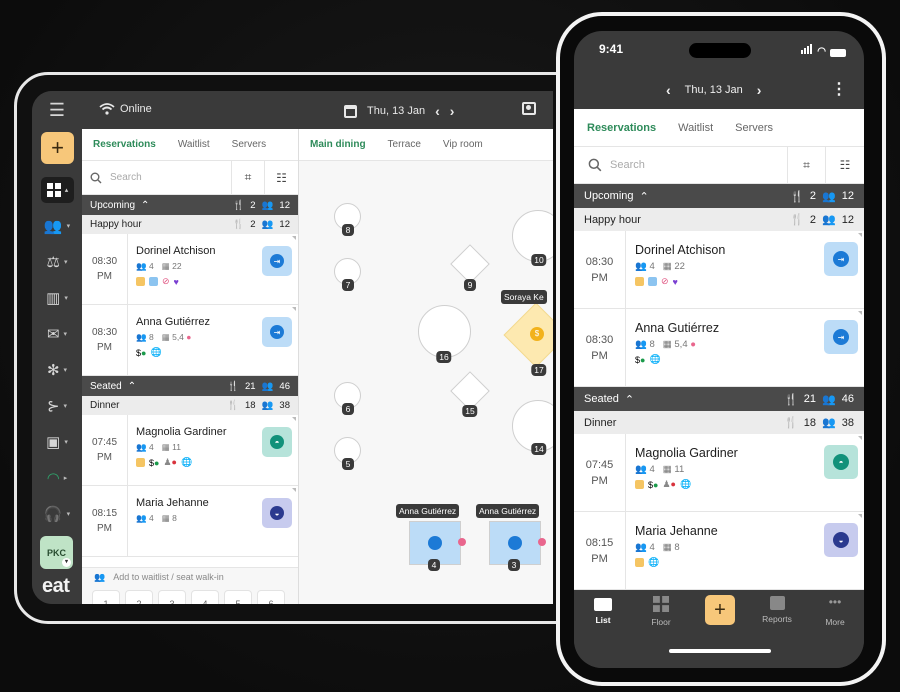  Describe the element at coordinates (839, 89) in the screenshot. I see `more-vertical-icon: ⋮` at that location.